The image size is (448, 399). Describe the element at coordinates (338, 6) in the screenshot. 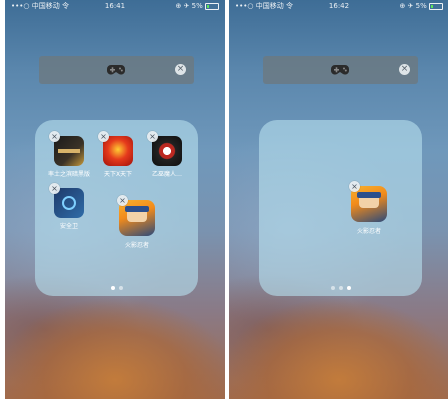

I see `status-bar: •••○ 中国移动 令 16:42 ⊕ ✈ 5%` at that location.